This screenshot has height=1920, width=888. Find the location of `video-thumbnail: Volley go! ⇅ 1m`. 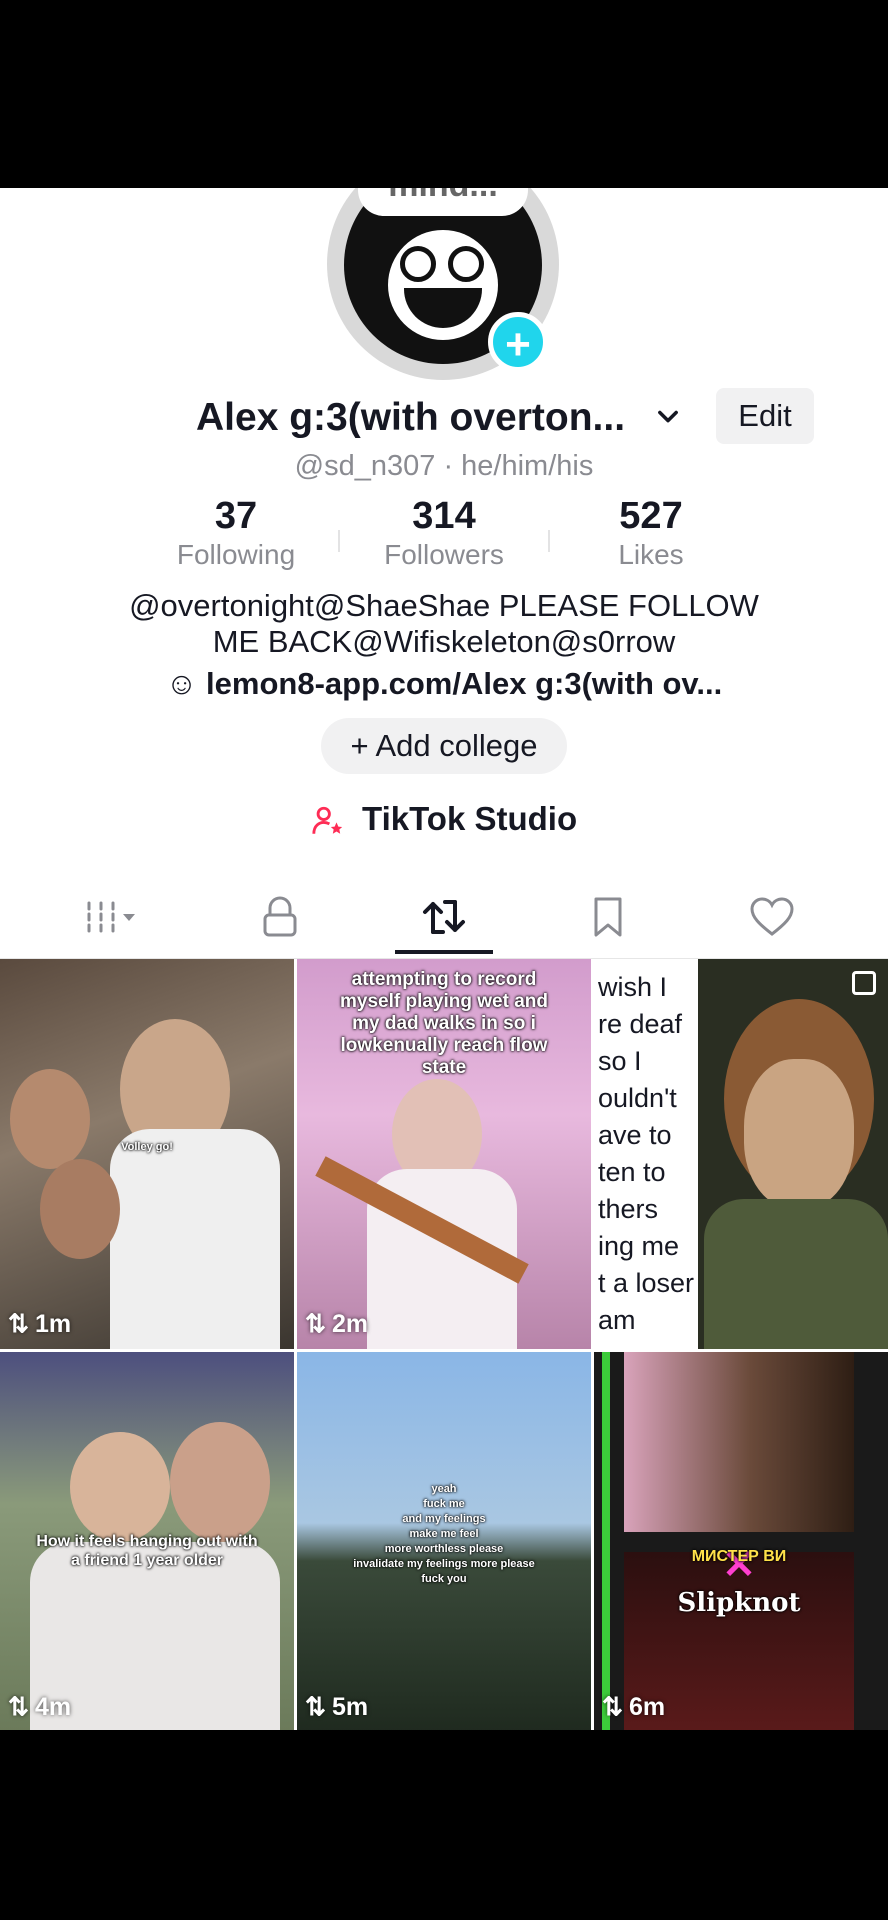

video-thumbnail: Volley go! ⇅ 1m is located at coordinates (147, 1154).